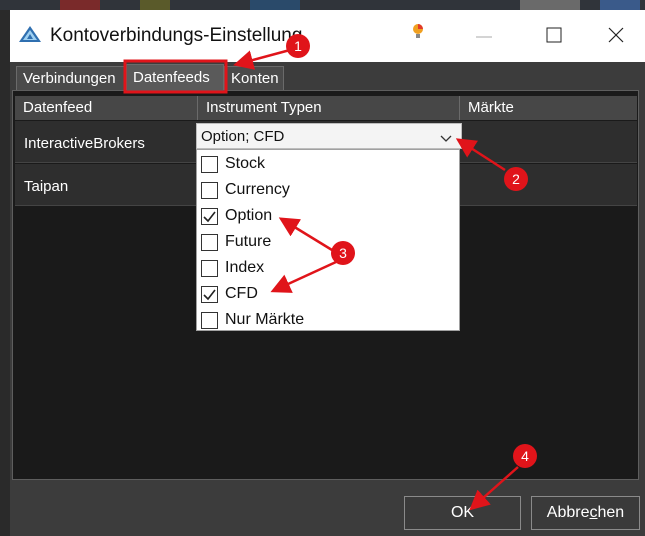 The width and height of the screenshot is (645, 536). I want to click on chevron-down-icon, so click(446, 139).